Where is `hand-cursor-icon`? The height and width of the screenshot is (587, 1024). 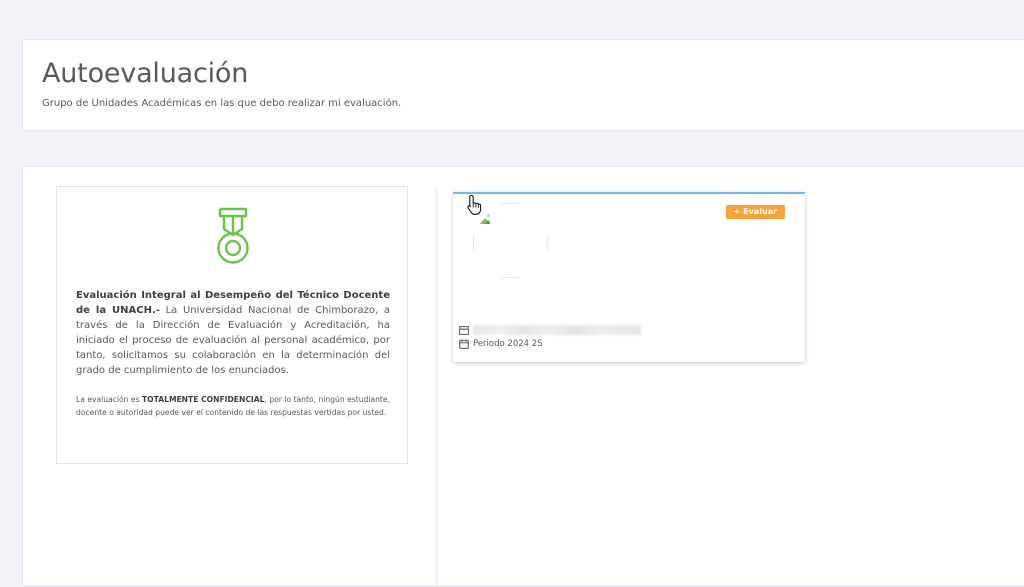 hand-cursor-icon is located at coordinates (474, 204).